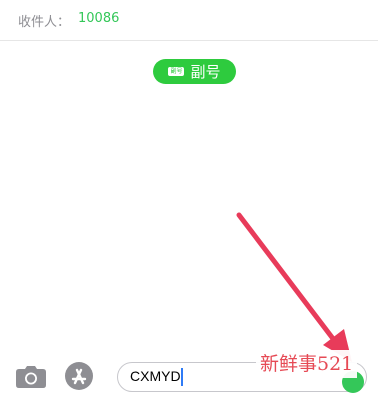  Describe the element at coordinates (182, 377) in the screenshot. I see `text-cursor` at that location.